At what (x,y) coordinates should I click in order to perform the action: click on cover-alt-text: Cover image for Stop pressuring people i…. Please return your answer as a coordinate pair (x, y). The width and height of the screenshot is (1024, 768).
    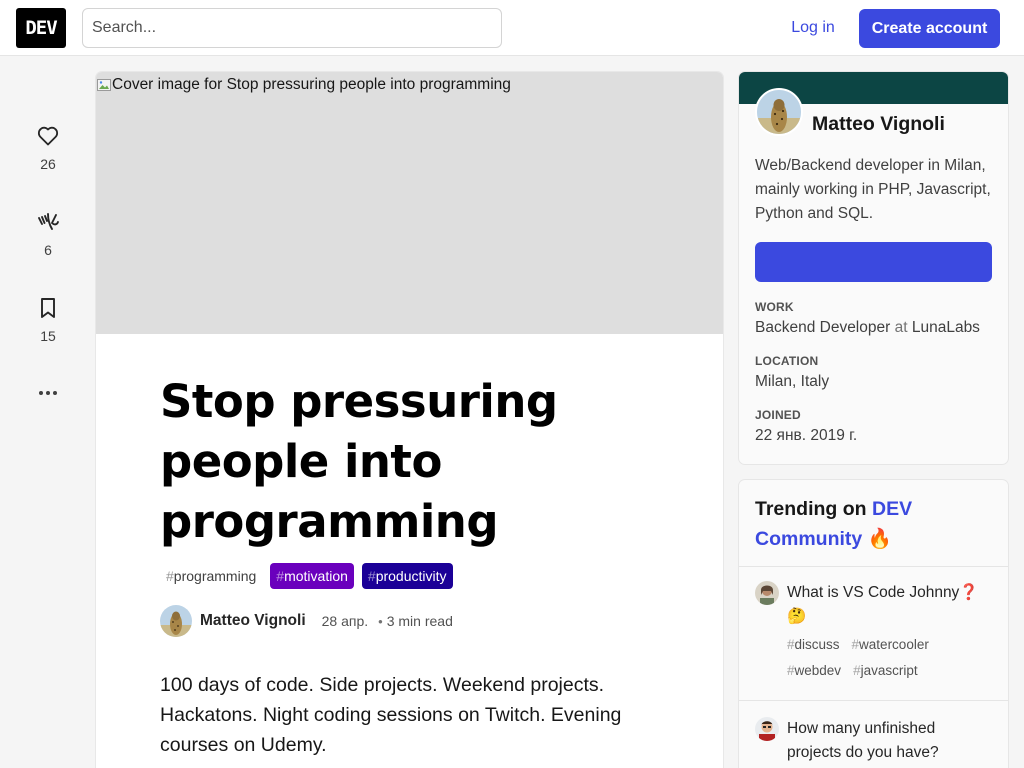
    Looking at the image, I should click on (311, 84).